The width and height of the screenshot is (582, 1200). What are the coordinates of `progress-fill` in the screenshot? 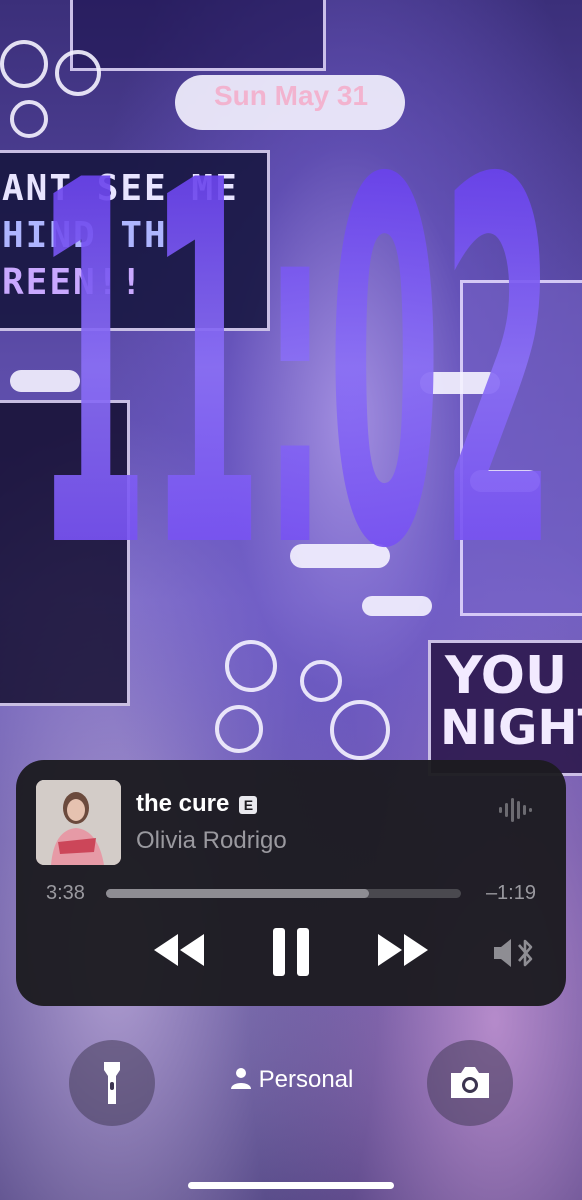 It's located at (237, 893).